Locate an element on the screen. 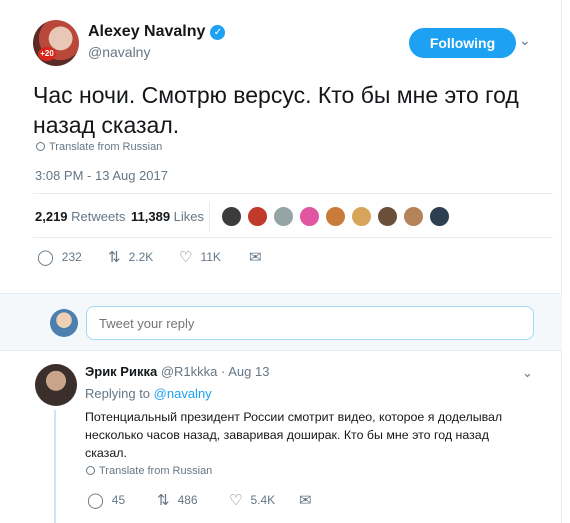  reply-like-button: ♡ 5.4K is located at coordinates (252, 500).